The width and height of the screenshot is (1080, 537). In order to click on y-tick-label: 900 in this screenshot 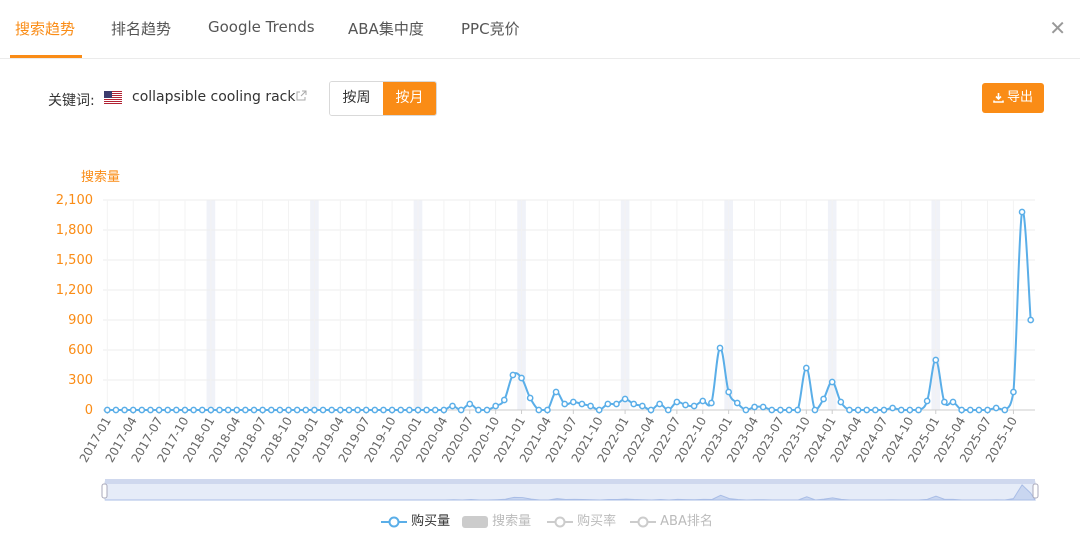, I will do `click(80, 320)`.